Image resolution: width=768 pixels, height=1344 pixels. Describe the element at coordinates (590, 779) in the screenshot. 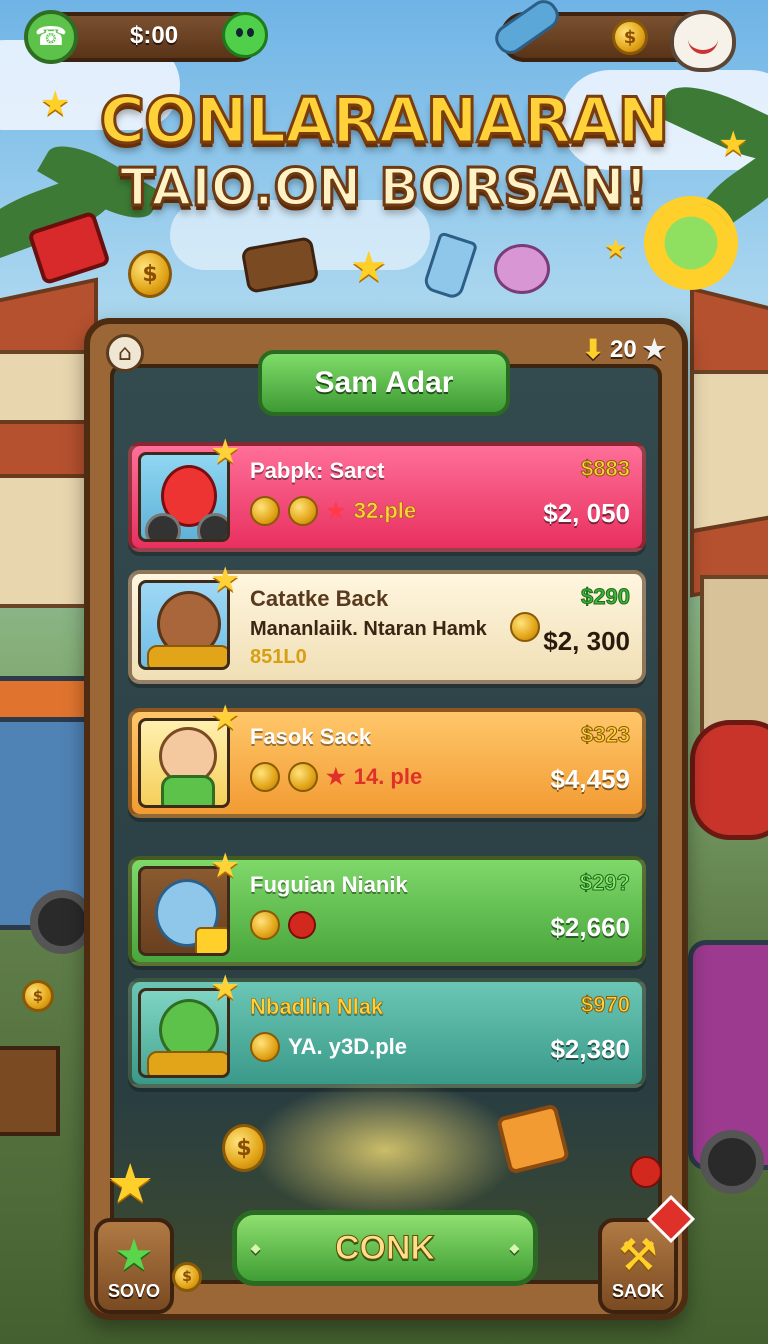

I see `item-price-main: $4,459` at that location.